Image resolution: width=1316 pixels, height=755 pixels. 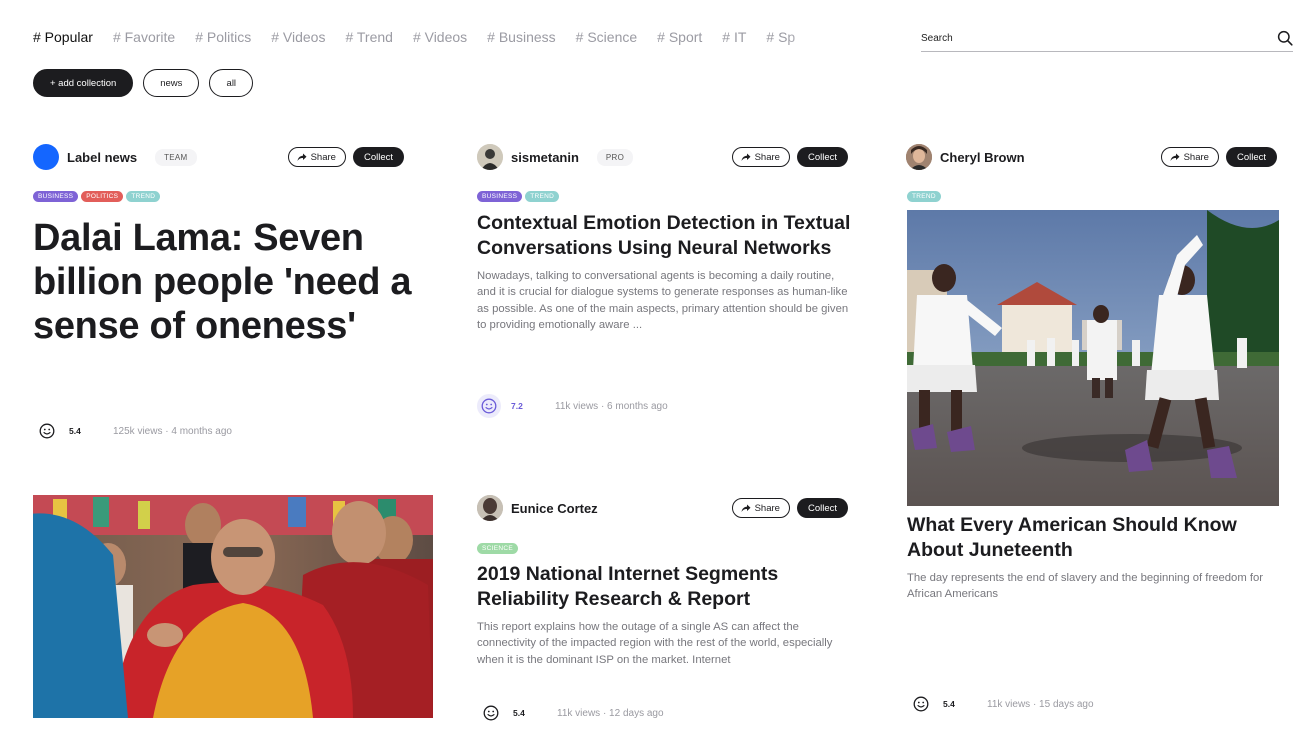 What do you see at coordinates (1091, 157) in the screenshot?
I see `card-header: Cheryl Brown Share Collect` at bounding box center [1091, 157].